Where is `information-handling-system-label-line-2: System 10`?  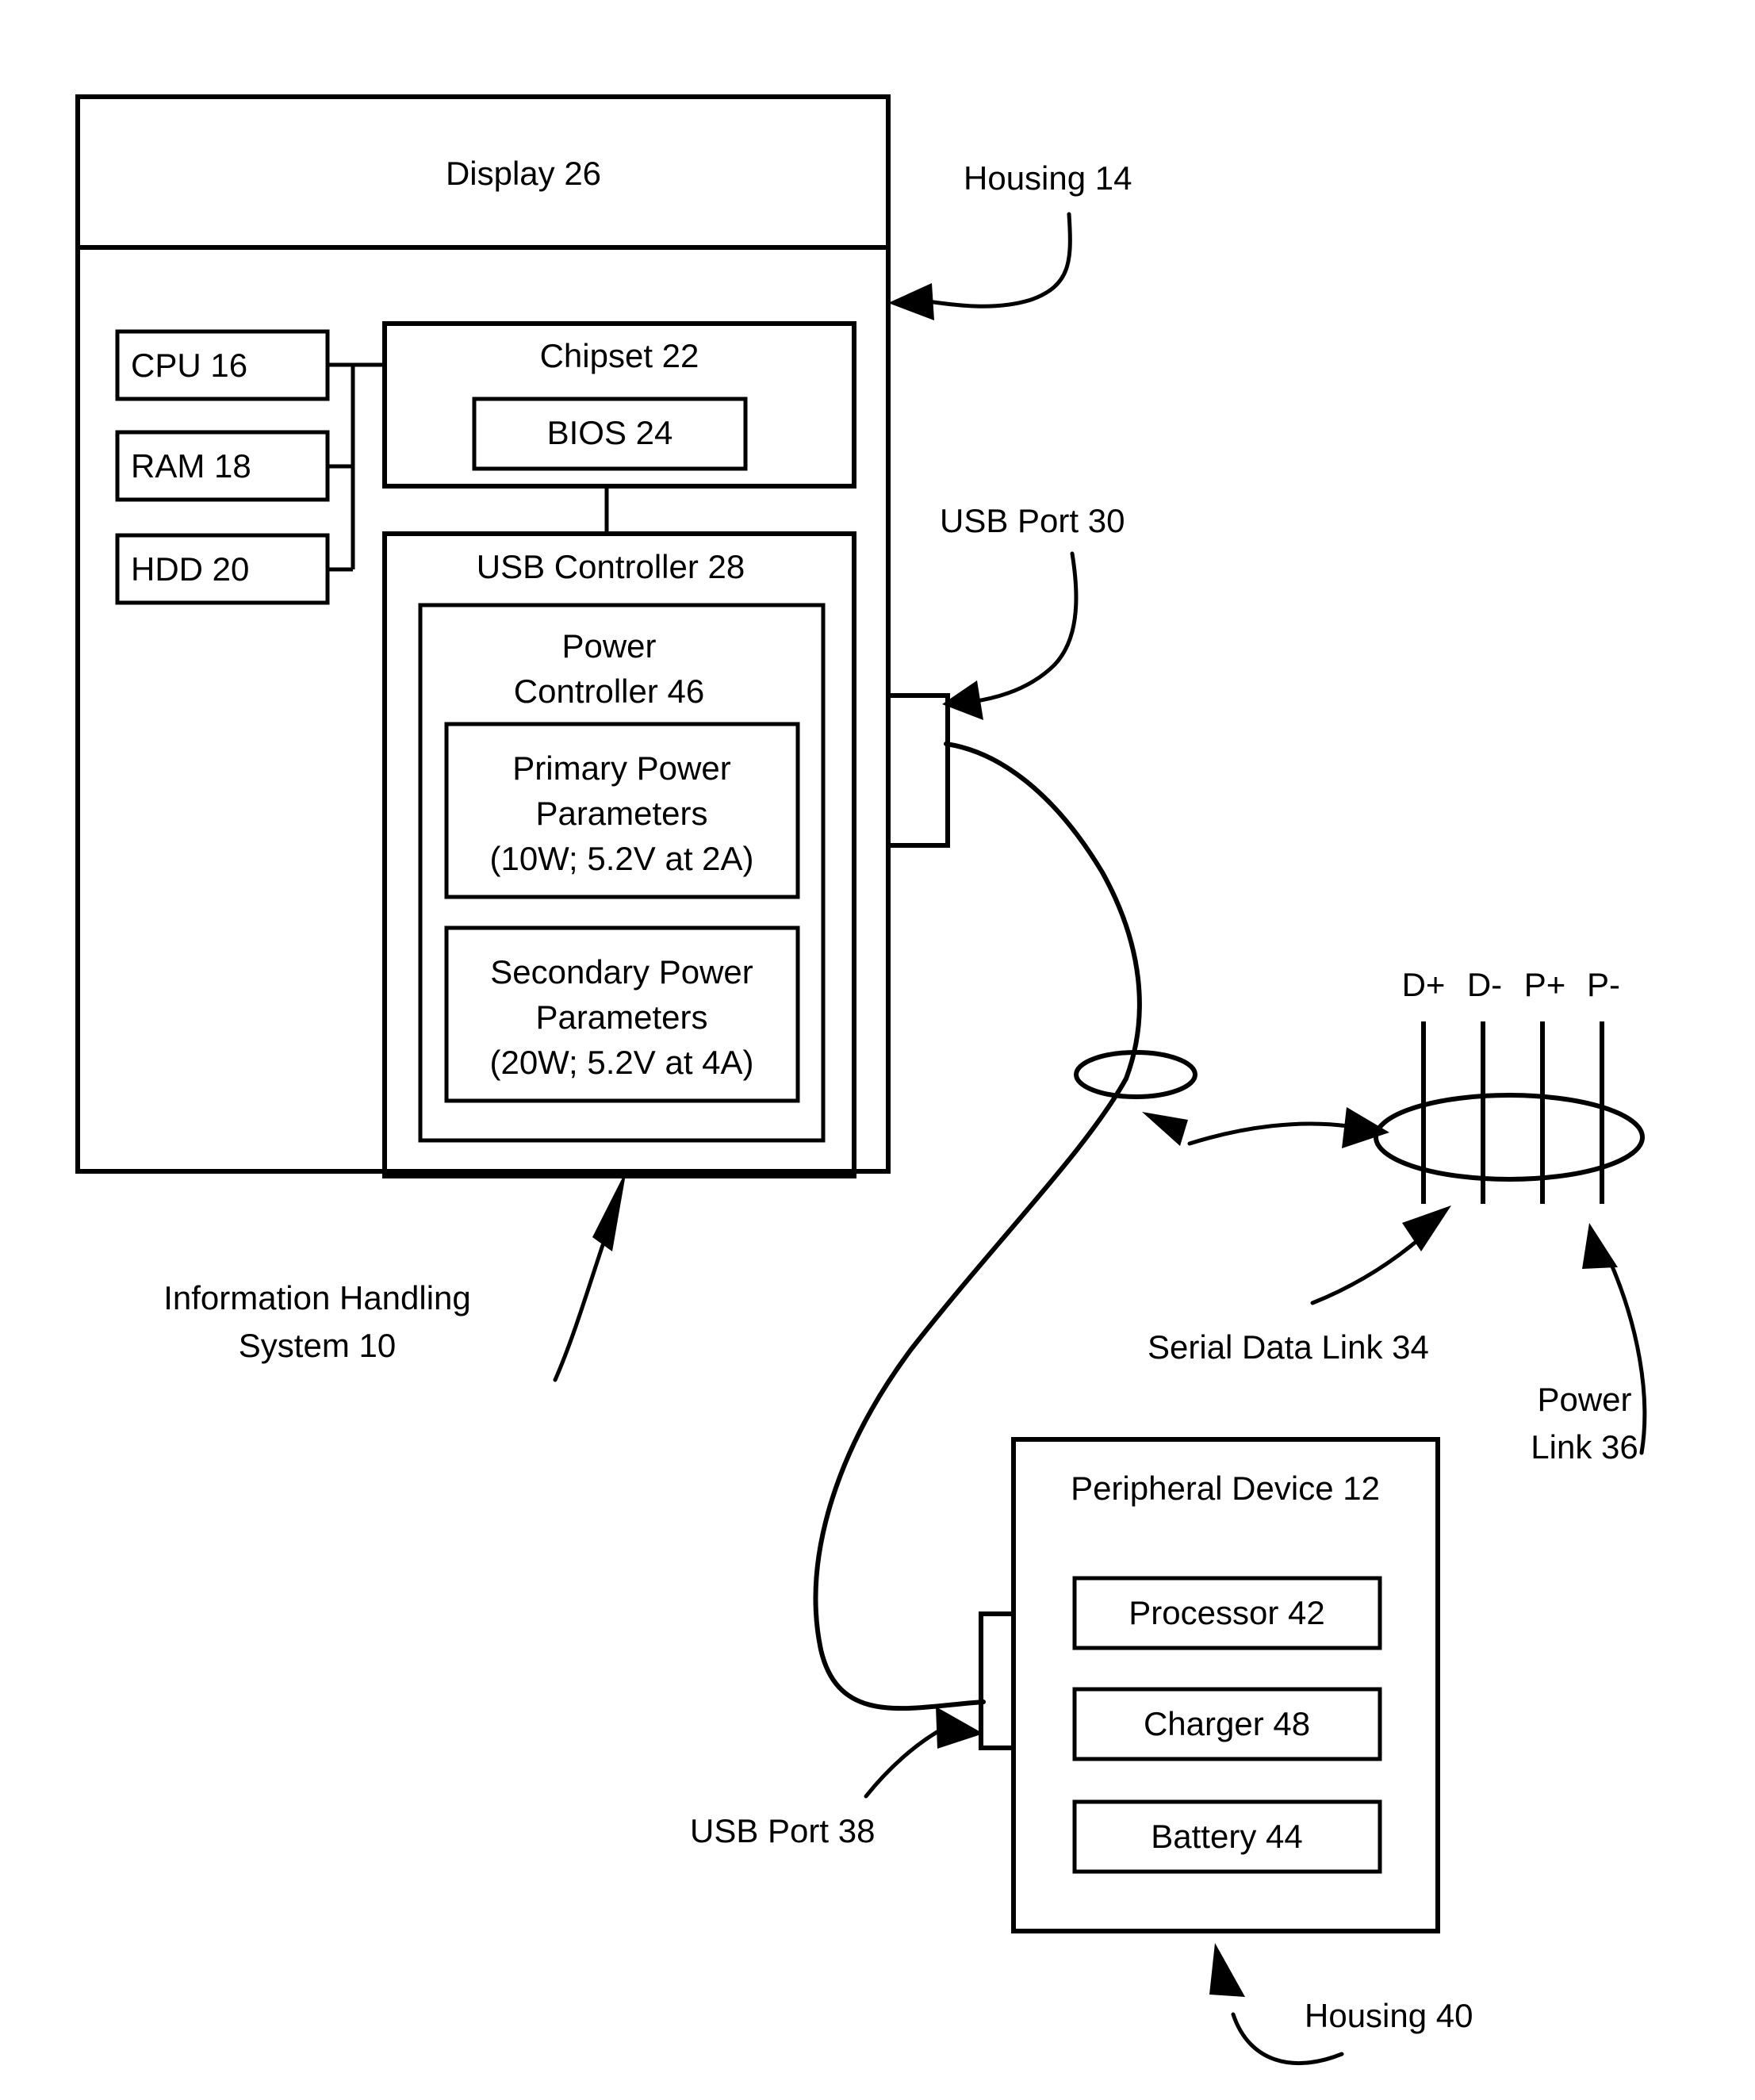
information-handling-system-label-line-2: System 10 is located at coordinates (318, 1345).